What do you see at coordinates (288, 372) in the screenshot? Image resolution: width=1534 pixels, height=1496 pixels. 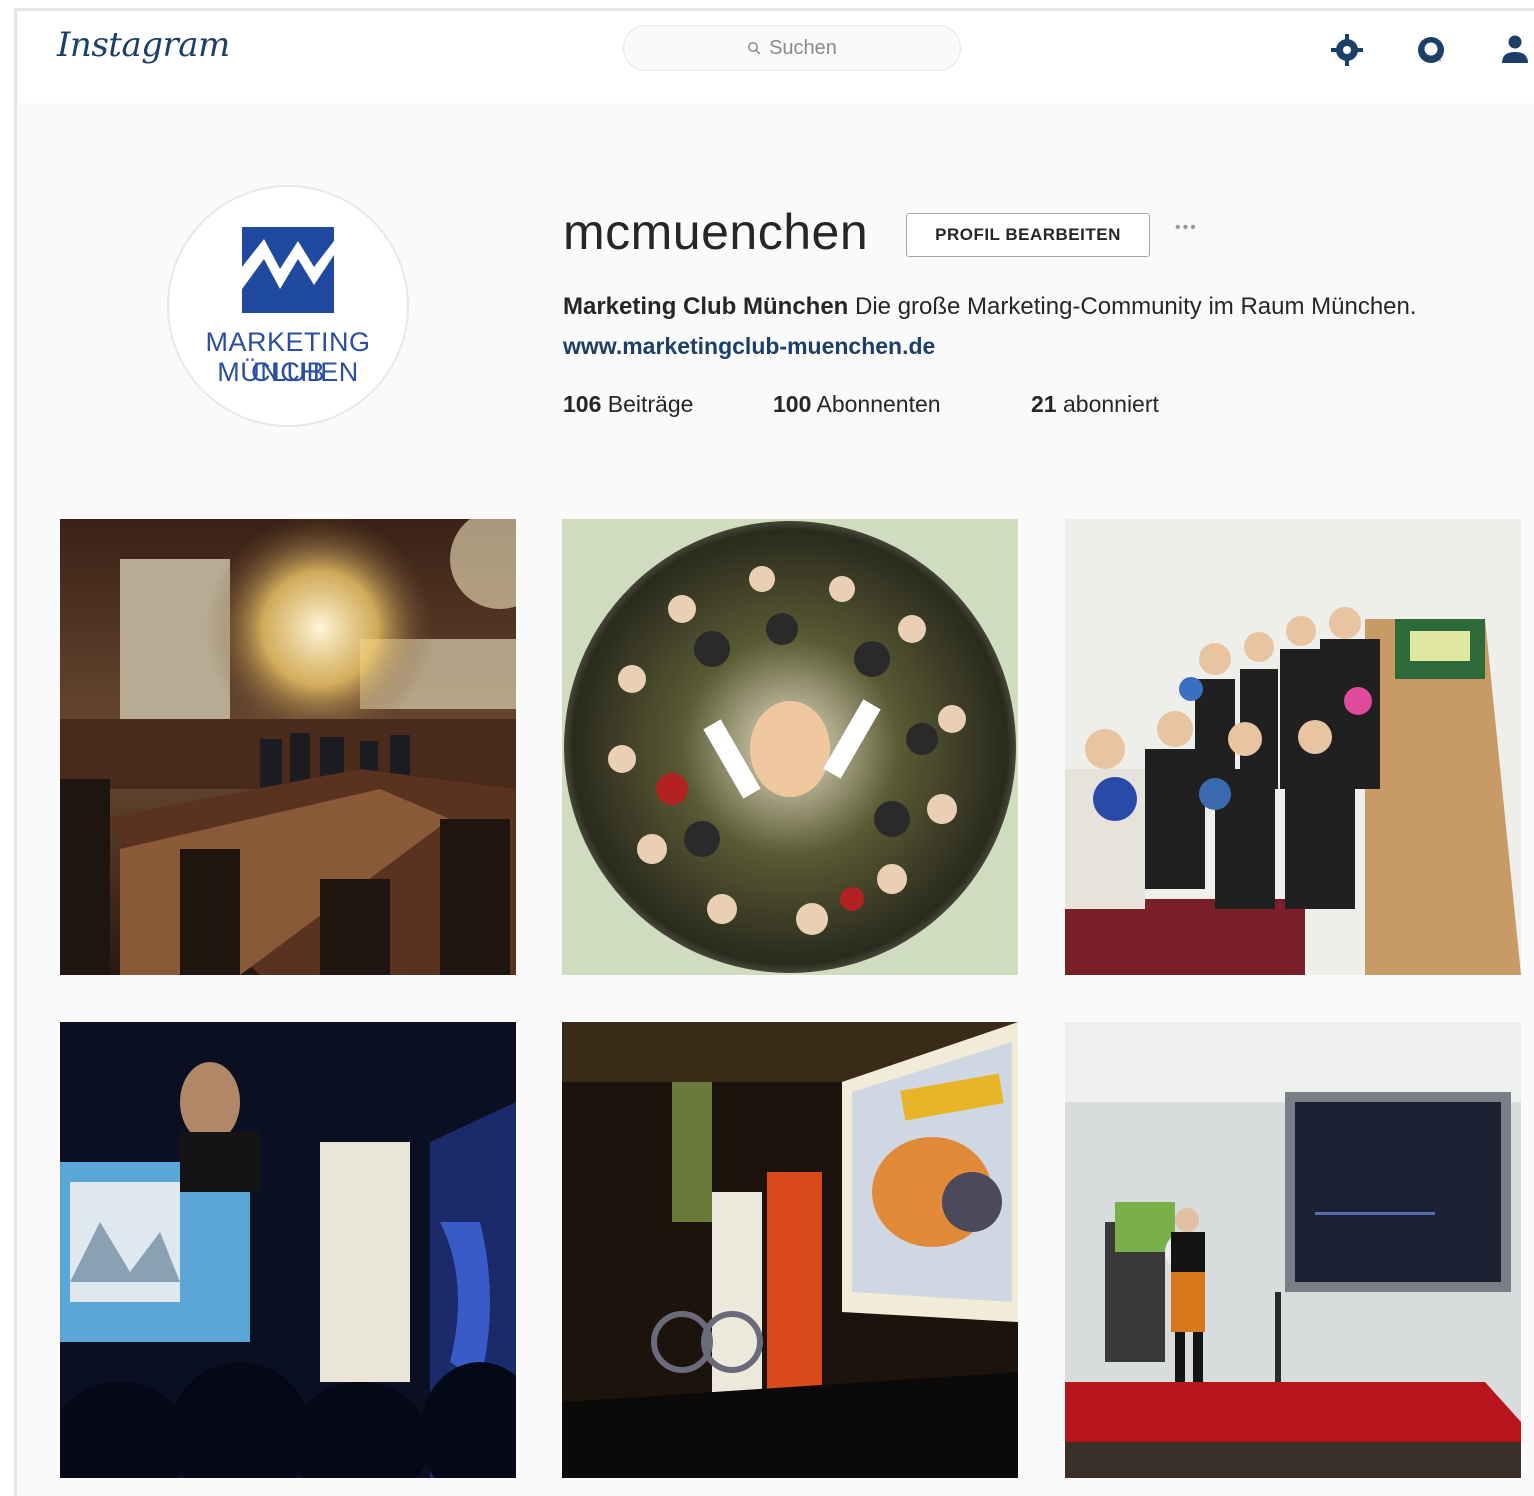 I see `avatar-logo-text-line2: MÜNCHEN` at bounding box center [288, 372].